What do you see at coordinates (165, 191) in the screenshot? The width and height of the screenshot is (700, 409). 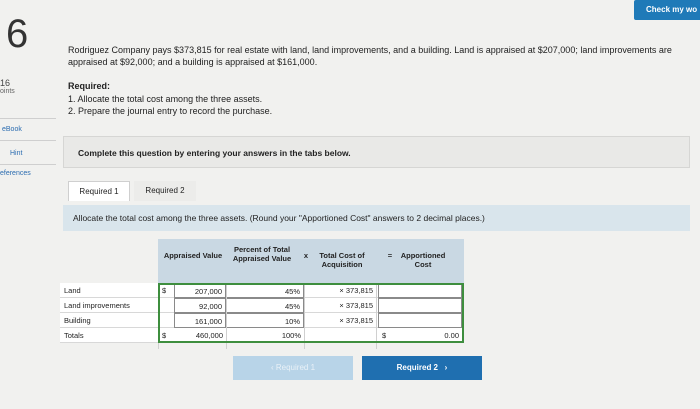 I see `tab-required-2: Required 2` at bounding box center [165, 191].